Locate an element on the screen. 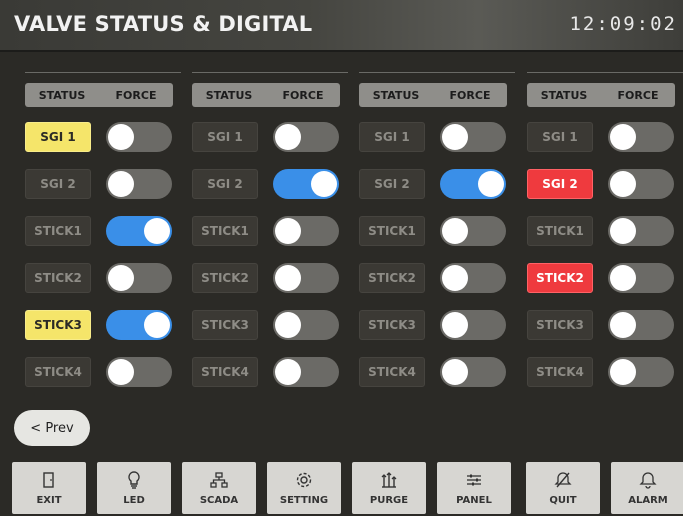 This screenshot has width=683, height=516. nav-button-label: PURGE is located at coordinates (389, 500).